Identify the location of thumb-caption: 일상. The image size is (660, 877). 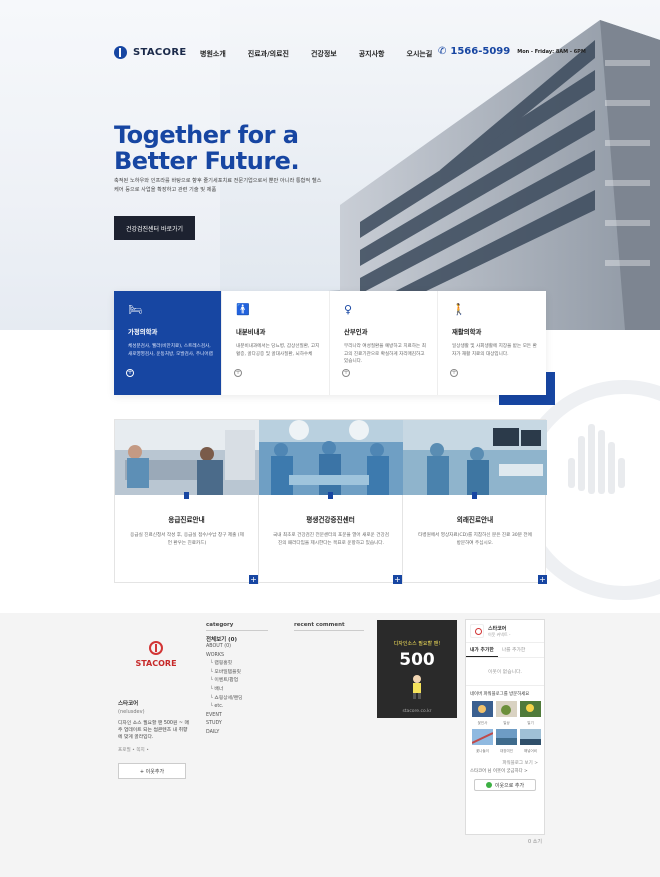
(506, 723).